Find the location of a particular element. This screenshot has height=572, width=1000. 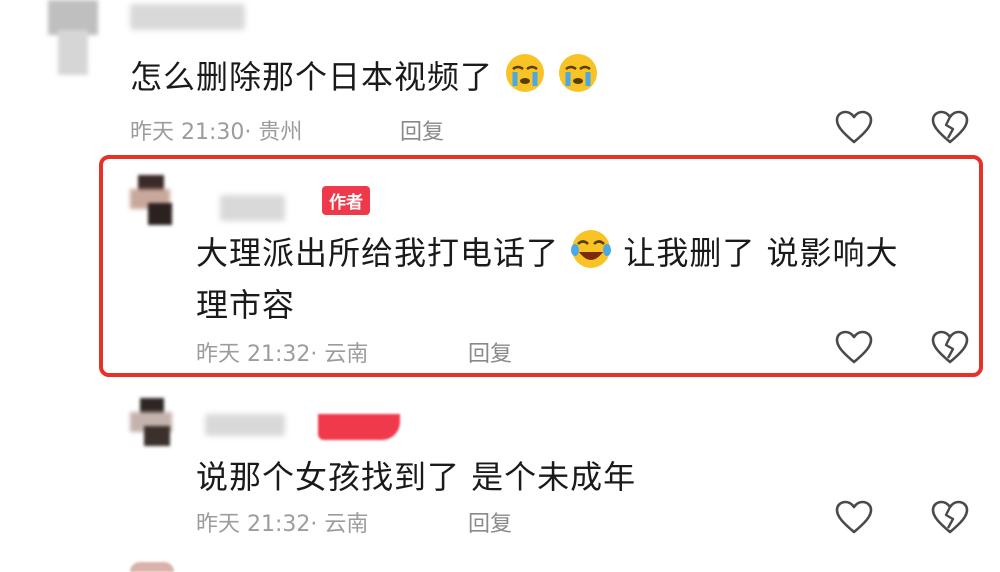

comment-text-line2: 理市容 is located at coordinates (246, 305).